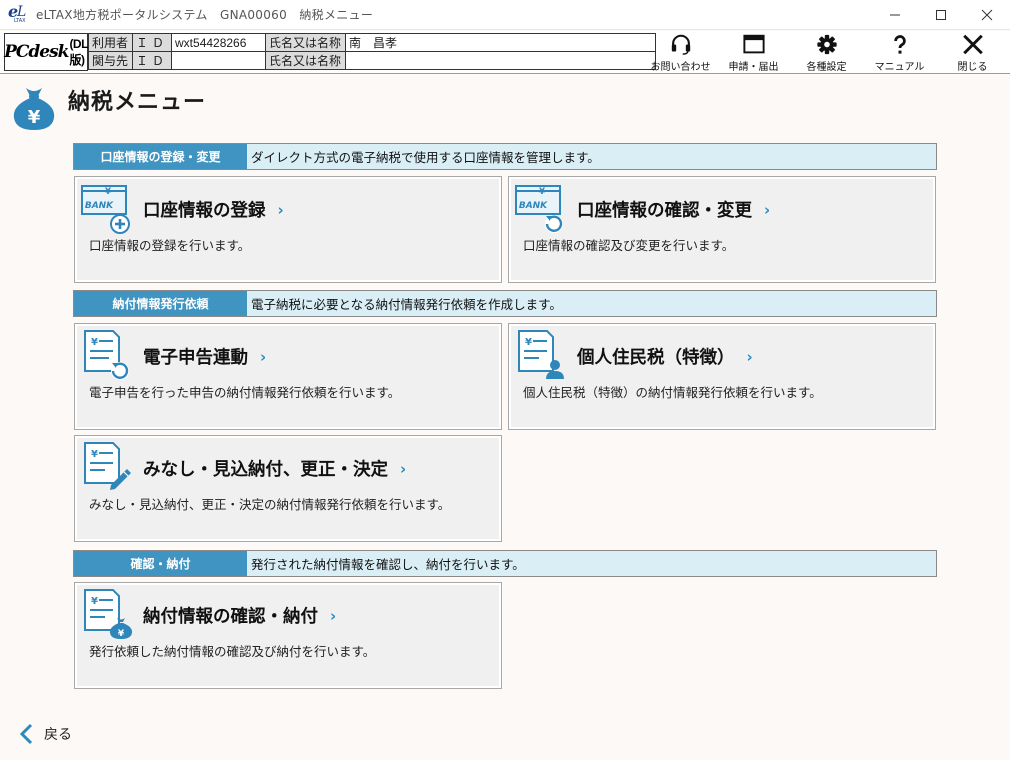 Image resolution: width=1010 pixels, height=760 pixels. I want to click on card-account-register-desc: 口座情報の登録を行います。, so click(170, 245).